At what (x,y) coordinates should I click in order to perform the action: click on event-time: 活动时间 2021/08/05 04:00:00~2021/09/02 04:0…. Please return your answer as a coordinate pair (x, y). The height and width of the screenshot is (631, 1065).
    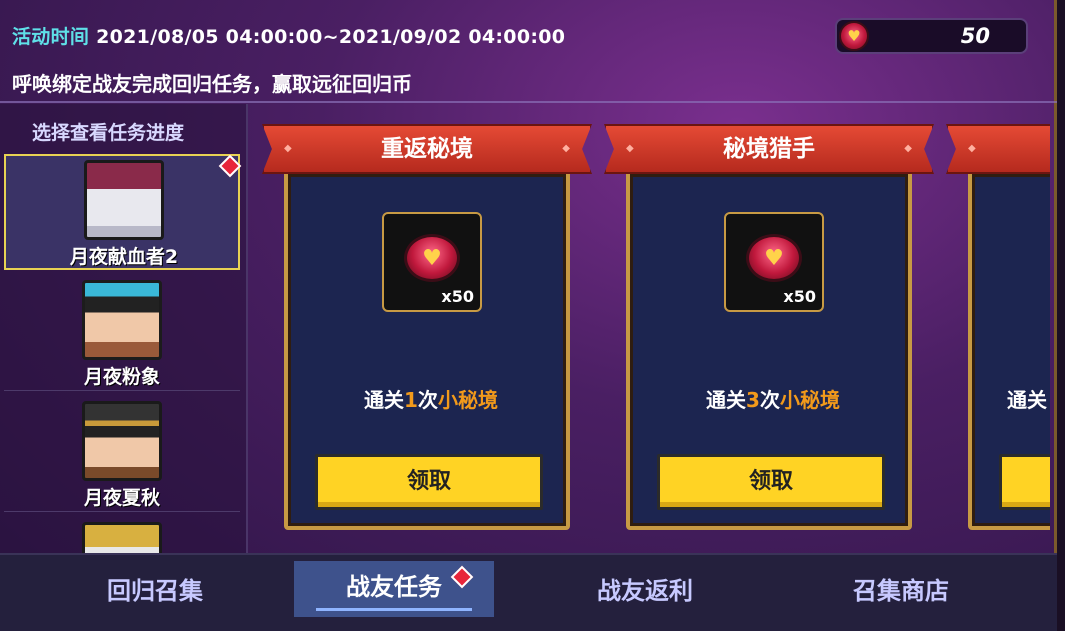
    Looking at the image, I should click on (288, 35).